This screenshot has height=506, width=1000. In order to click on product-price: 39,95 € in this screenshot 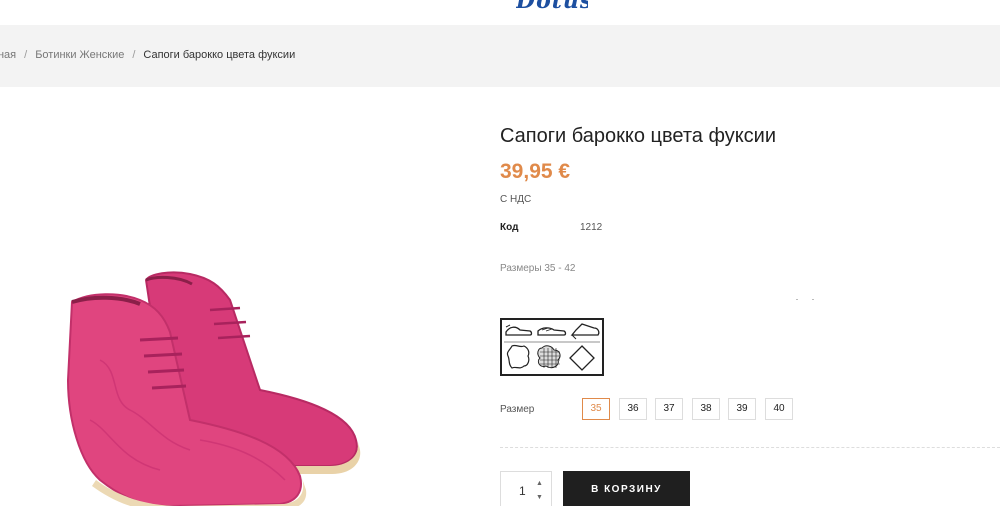, I will do `click(535, 171)`.